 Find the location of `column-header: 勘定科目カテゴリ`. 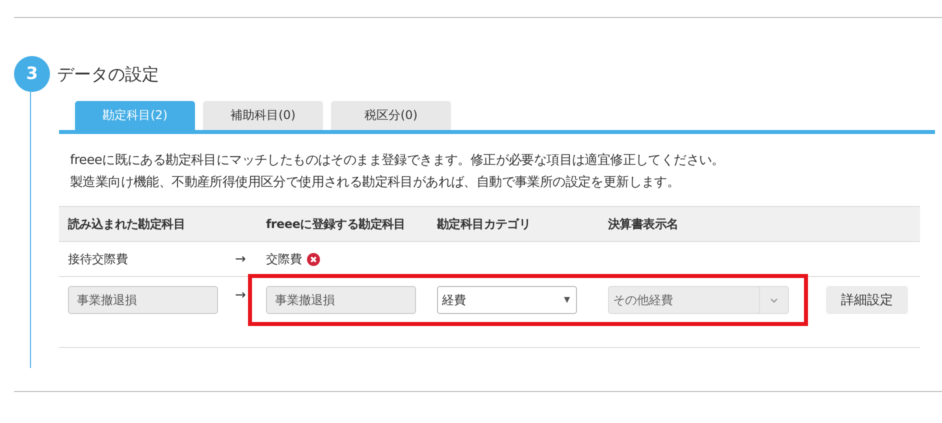

column-header: 勘定科目カテゴリ is located at coordinates (484, 224).